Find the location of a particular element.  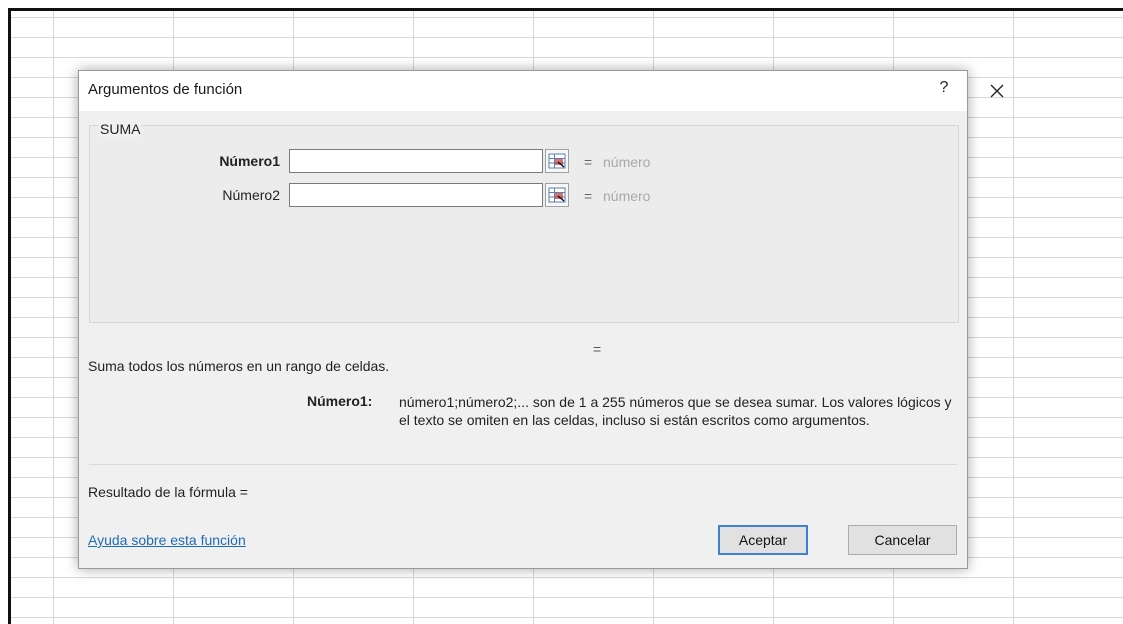

close-button is located at coordinates (997, 91).